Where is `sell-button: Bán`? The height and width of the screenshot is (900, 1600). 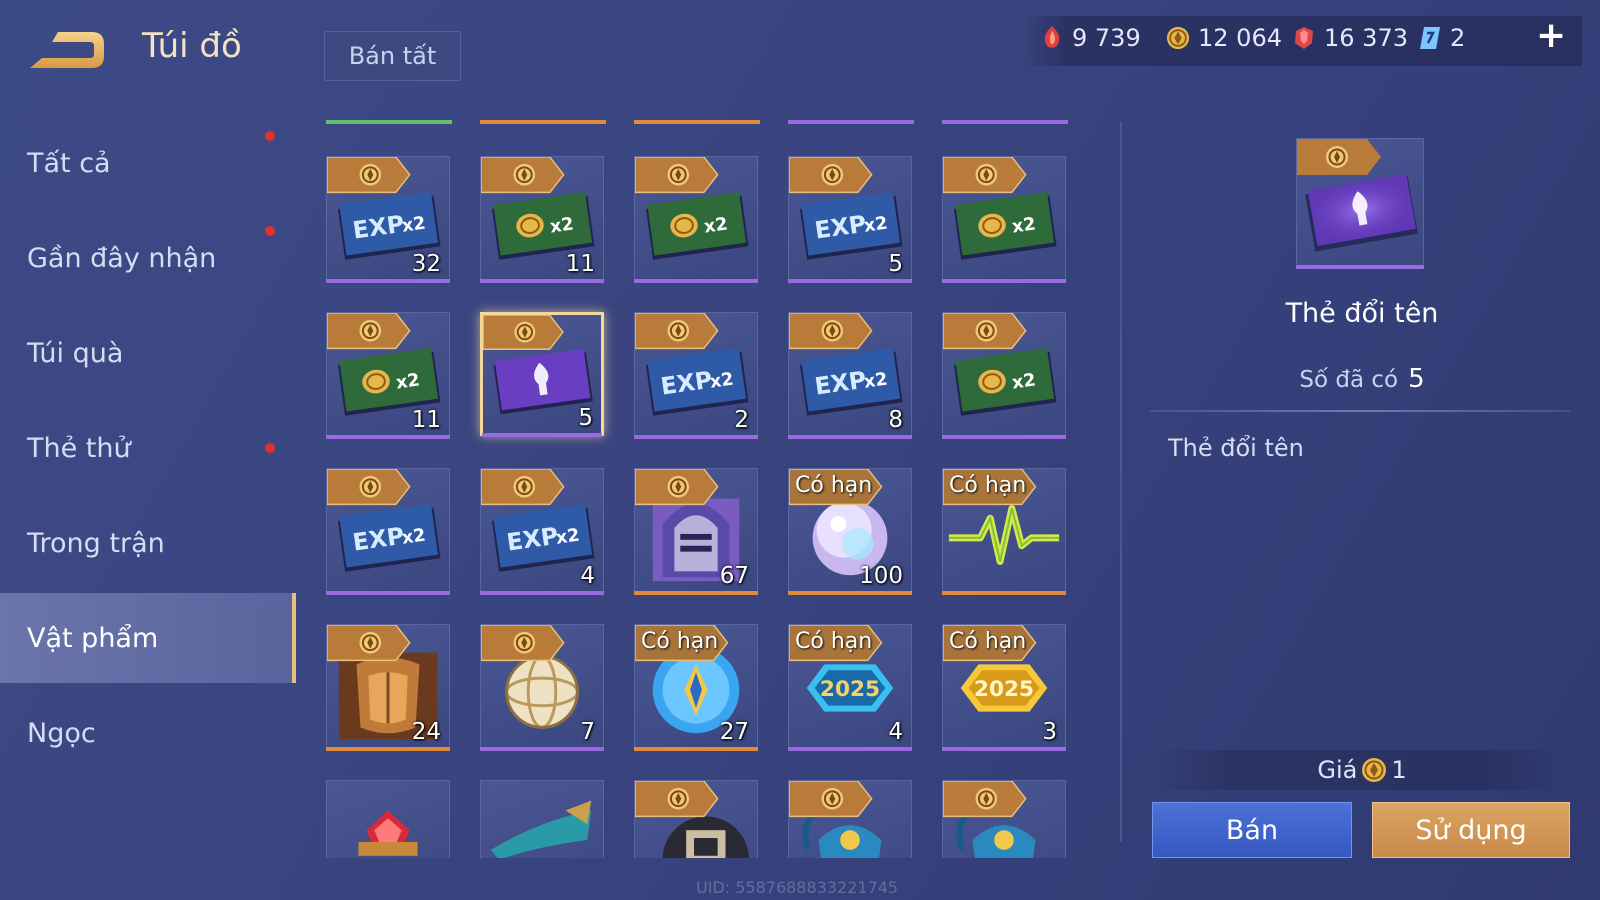 sell-button: Bán is located at coordinates (1252, 830).